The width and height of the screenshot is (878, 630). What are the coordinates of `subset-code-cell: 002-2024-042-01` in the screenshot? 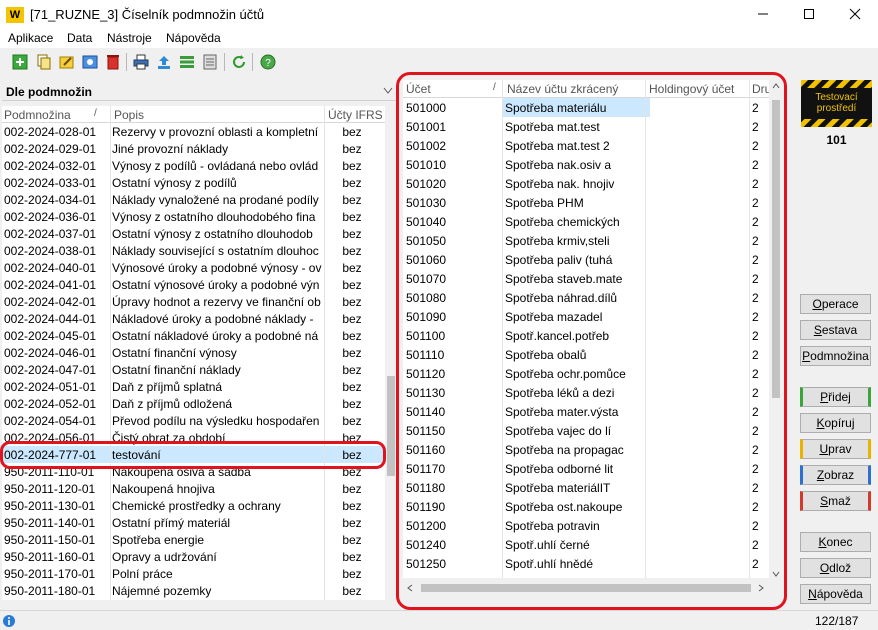 It's located at (50, 302).